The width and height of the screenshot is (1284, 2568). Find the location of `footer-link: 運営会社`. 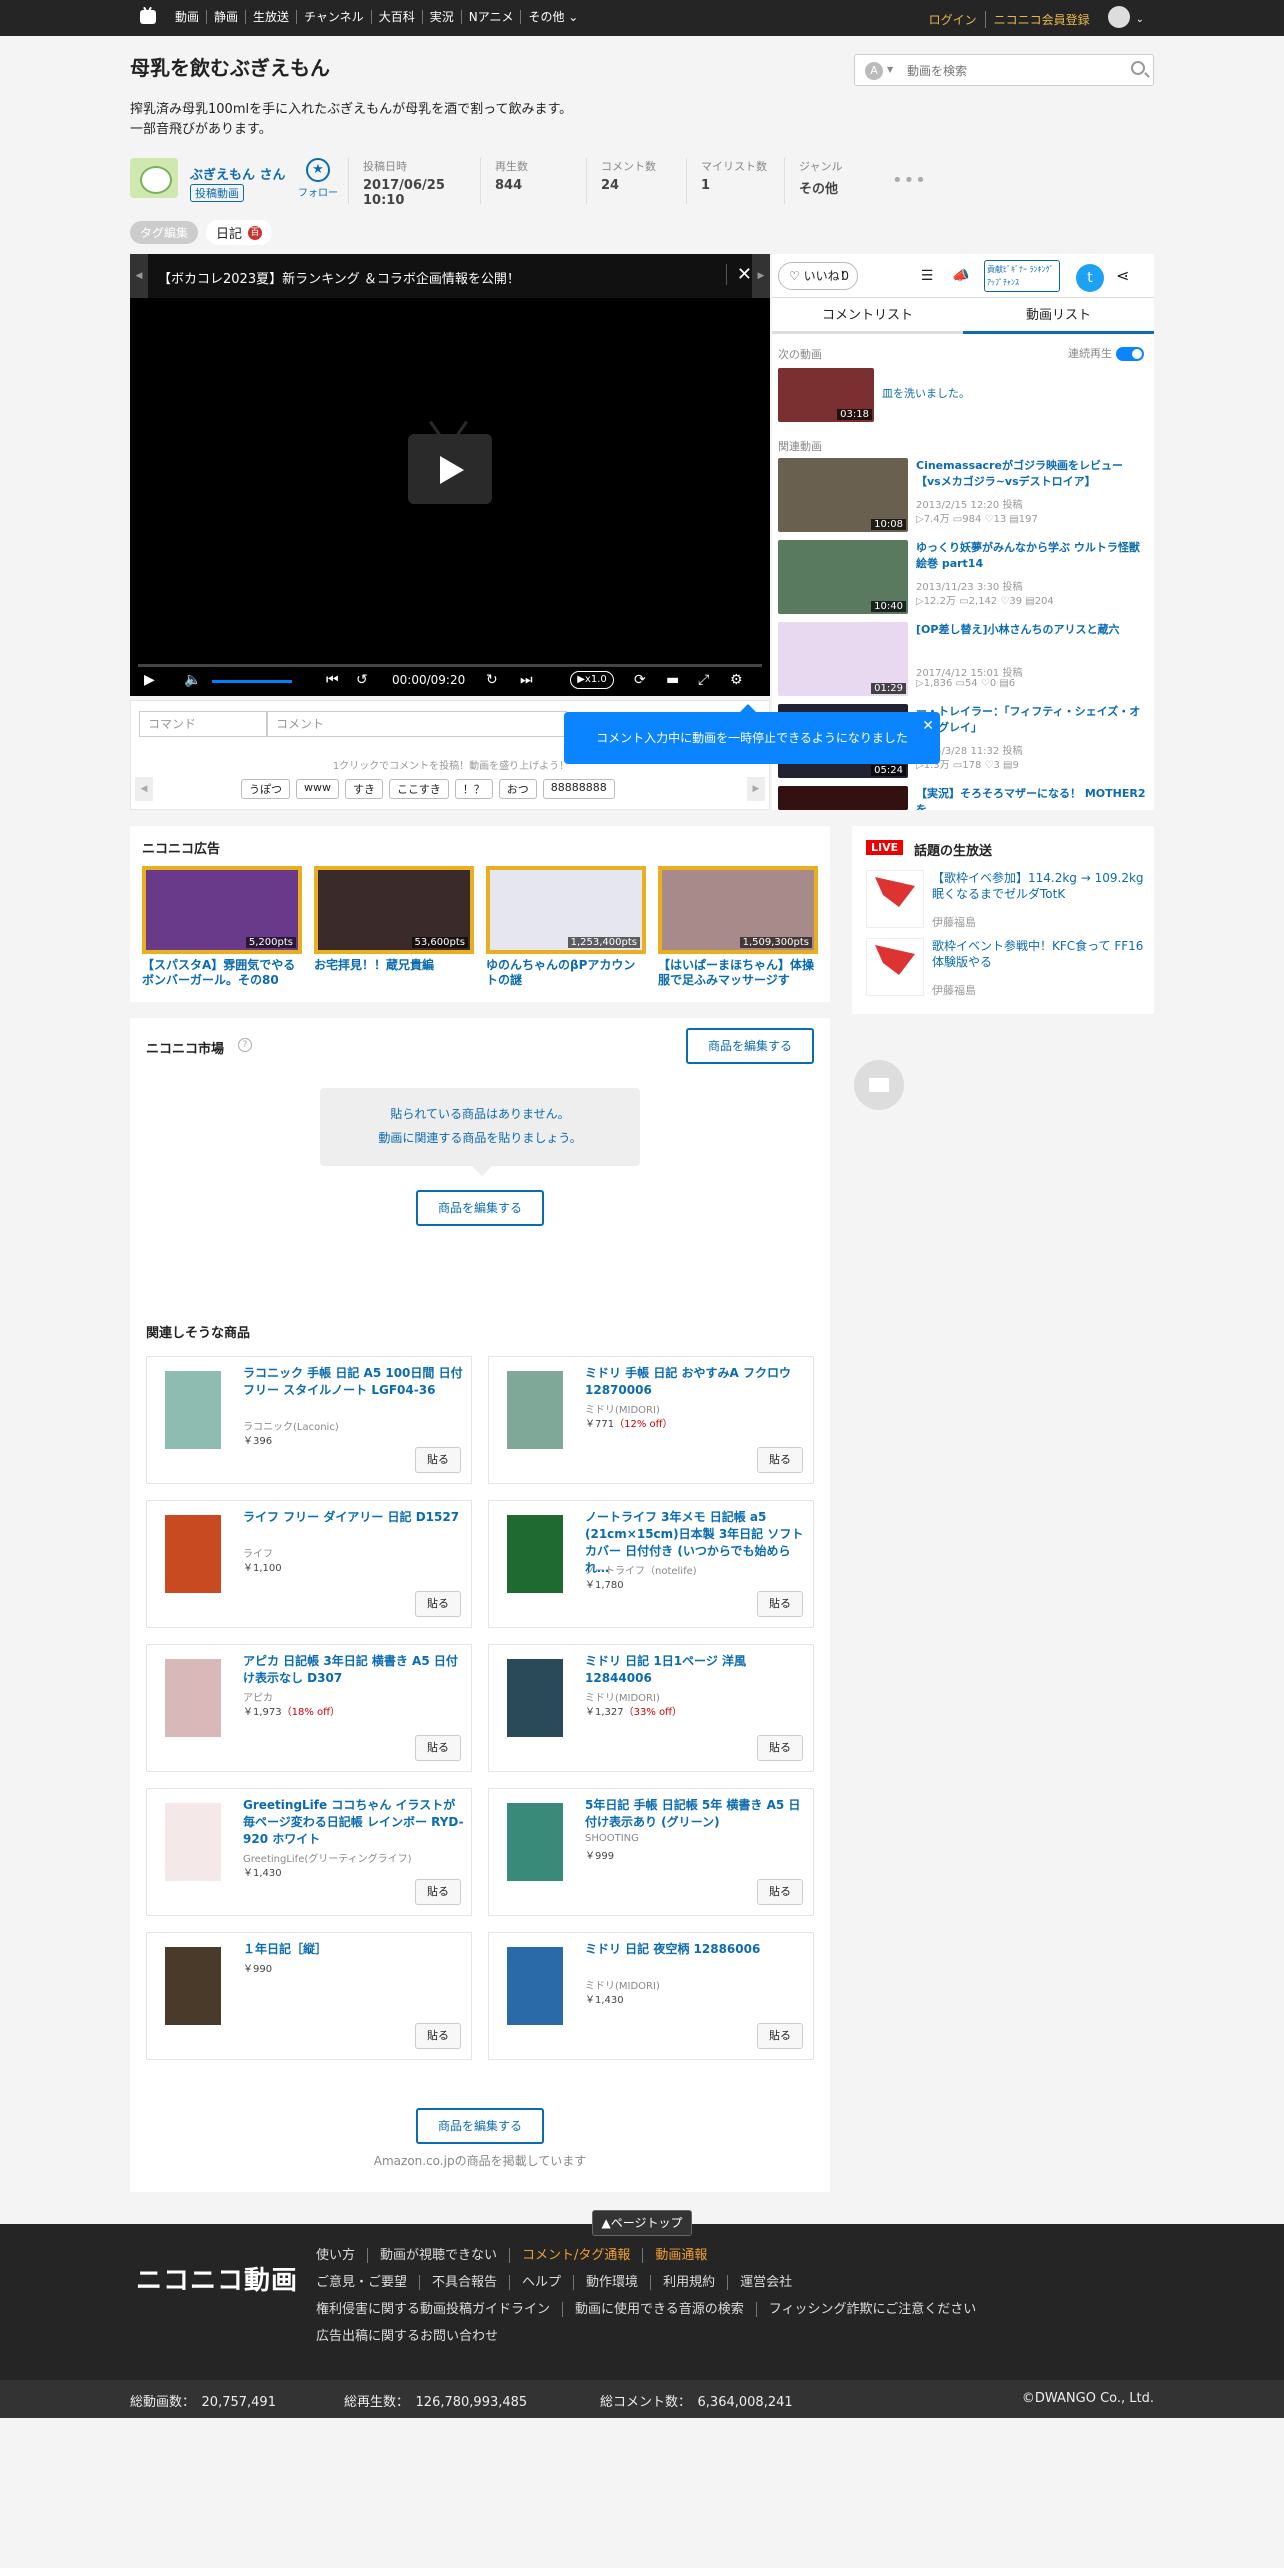

footer-link: 運営会社 is located at coordinates (765, 2282).